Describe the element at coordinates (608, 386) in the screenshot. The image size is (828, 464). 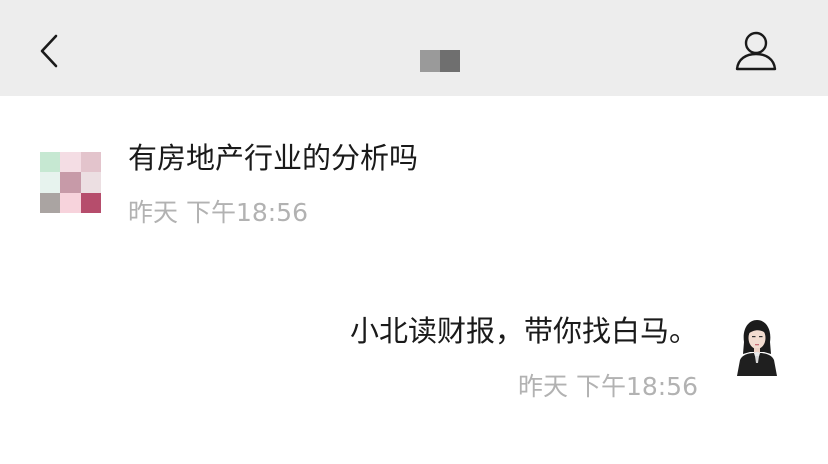
I see `outgoing-message-time: 昨天 下午18:56` at that location.